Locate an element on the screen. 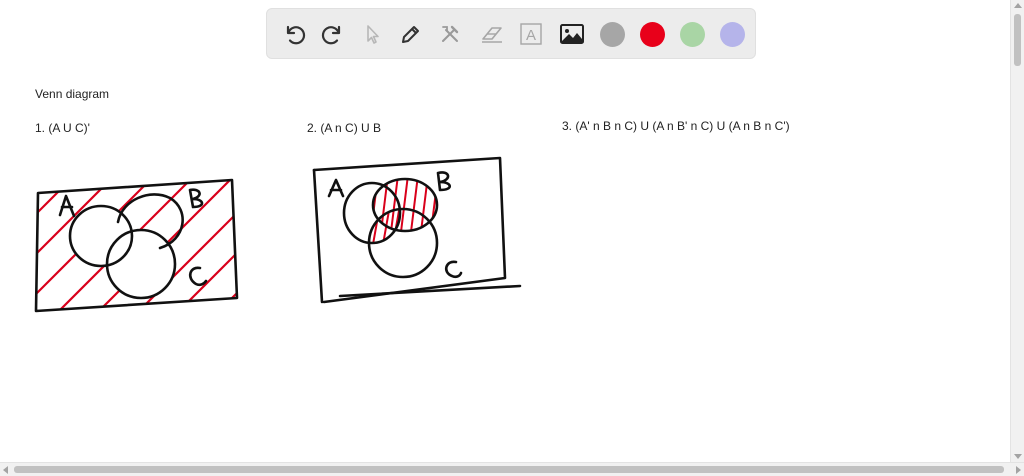 The image size is (1024, 476). scroll-up-arrow-icon is located at coordinates (1018, 5).